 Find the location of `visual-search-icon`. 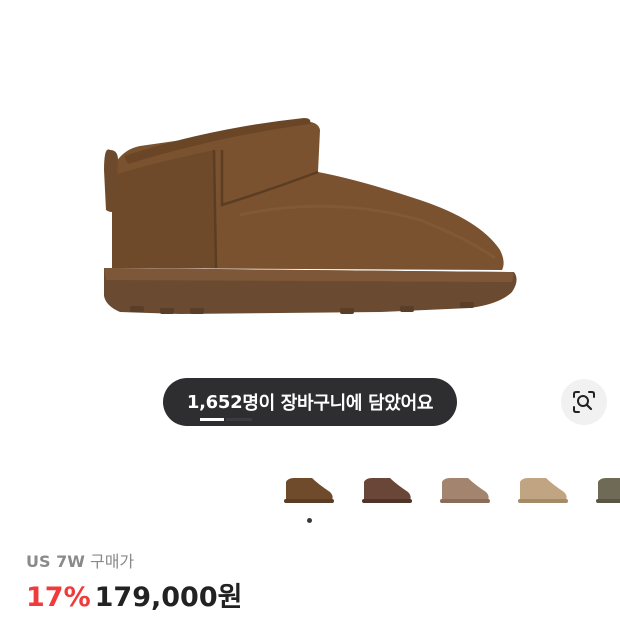

visual-search-icon is located at coordinates (584, 402).